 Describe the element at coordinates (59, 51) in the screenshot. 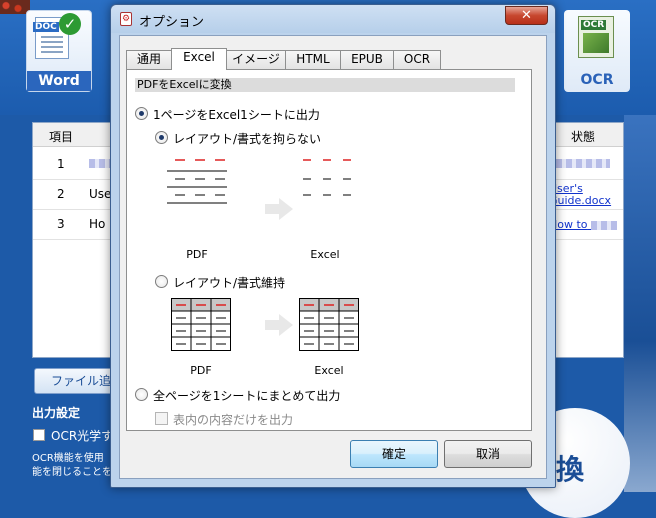

I see `word-format-tile: DOC ✓ Word` at that location.